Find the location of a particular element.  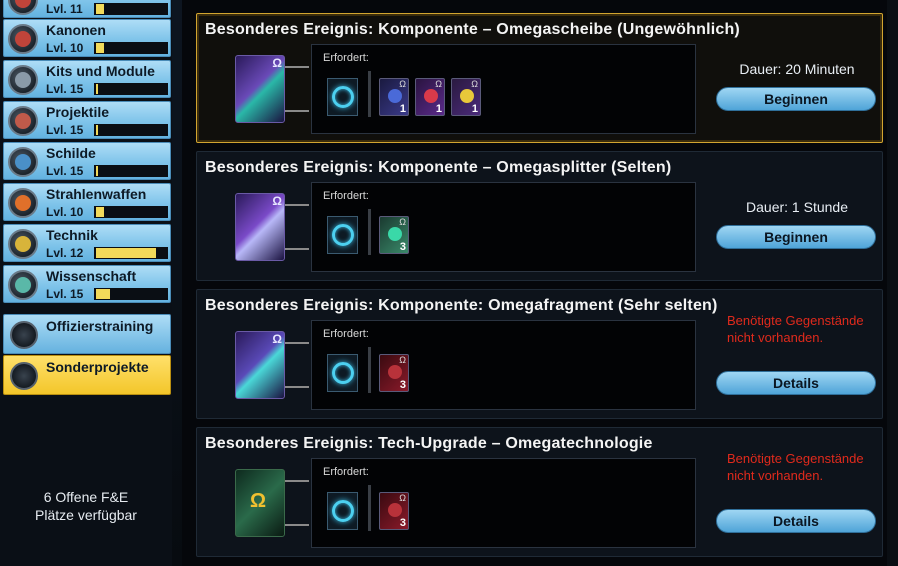

skill-icon is located at coordinates (23, 7).